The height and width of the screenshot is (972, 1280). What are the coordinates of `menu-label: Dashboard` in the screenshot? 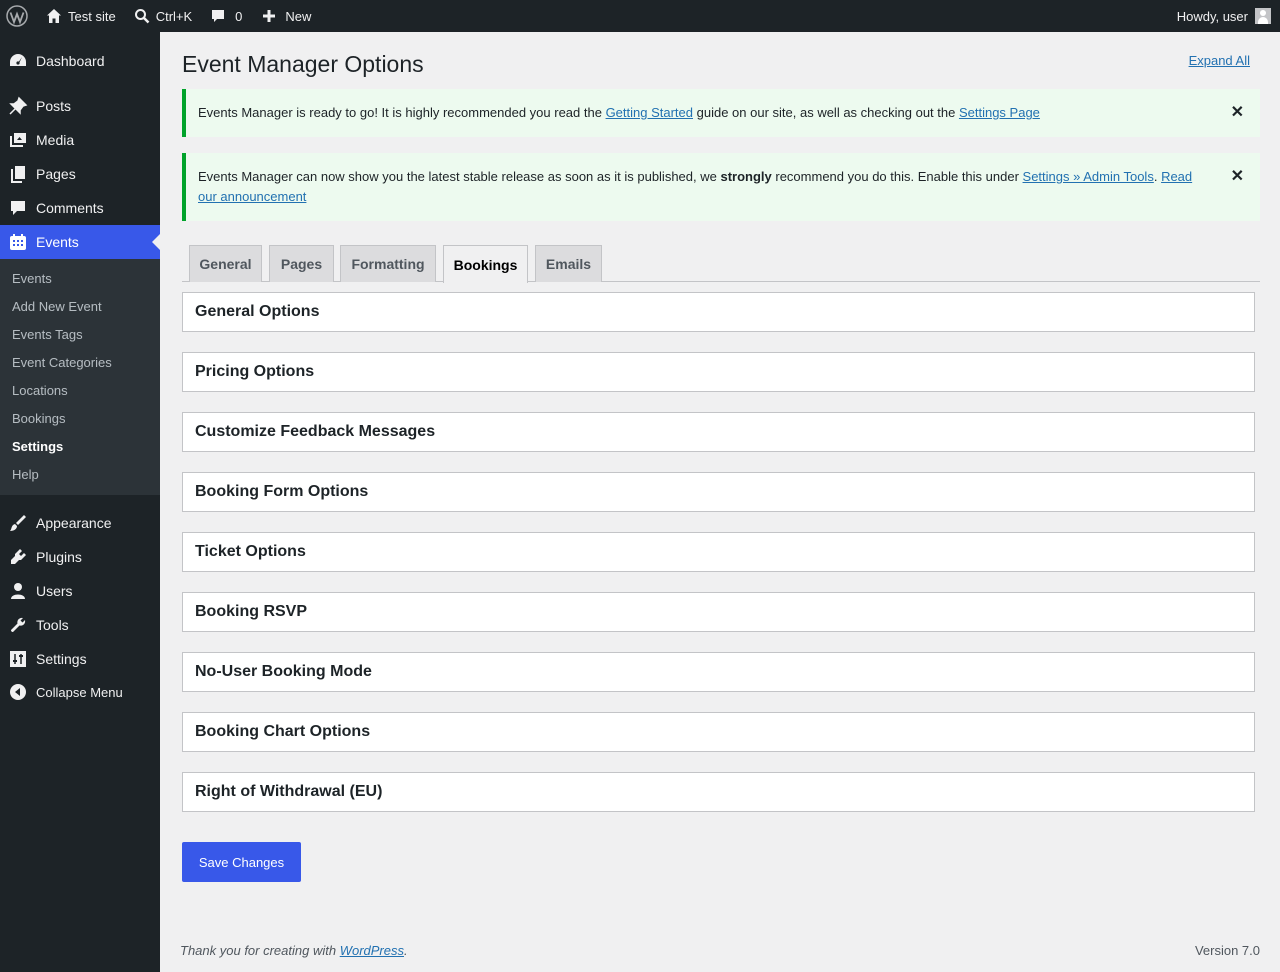 It's located at (70, 61).